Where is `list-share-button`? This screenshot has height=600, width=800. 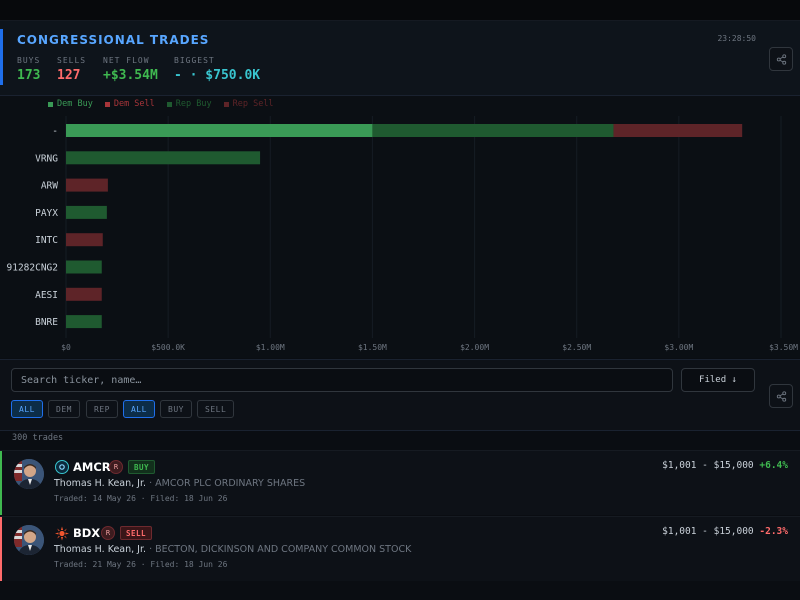
list-share-button is located at coordinates (781, 396).